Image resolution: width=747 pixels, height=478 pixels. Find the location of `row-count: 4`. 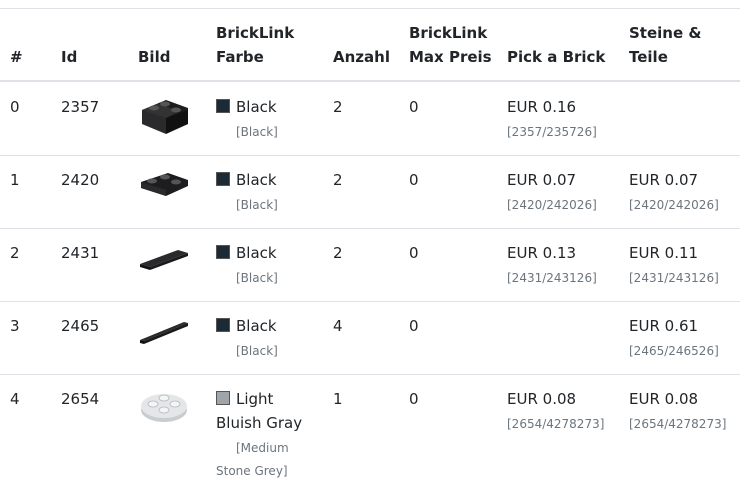

row-count: 4 is located at coordinates (338, 326).